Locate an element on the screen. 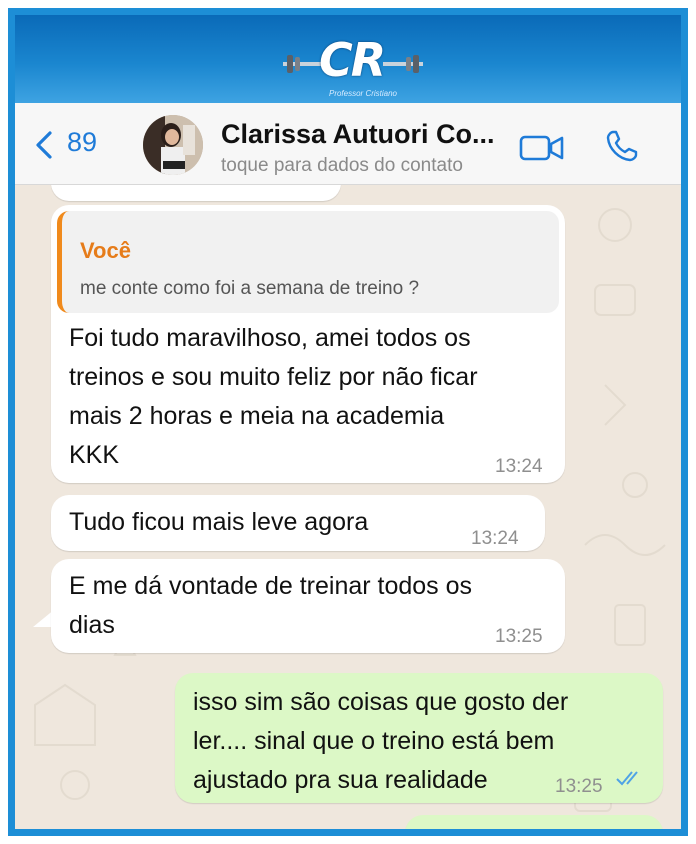  brand-logo: CR Professor Cristiano is located at coordinates (353, 65).